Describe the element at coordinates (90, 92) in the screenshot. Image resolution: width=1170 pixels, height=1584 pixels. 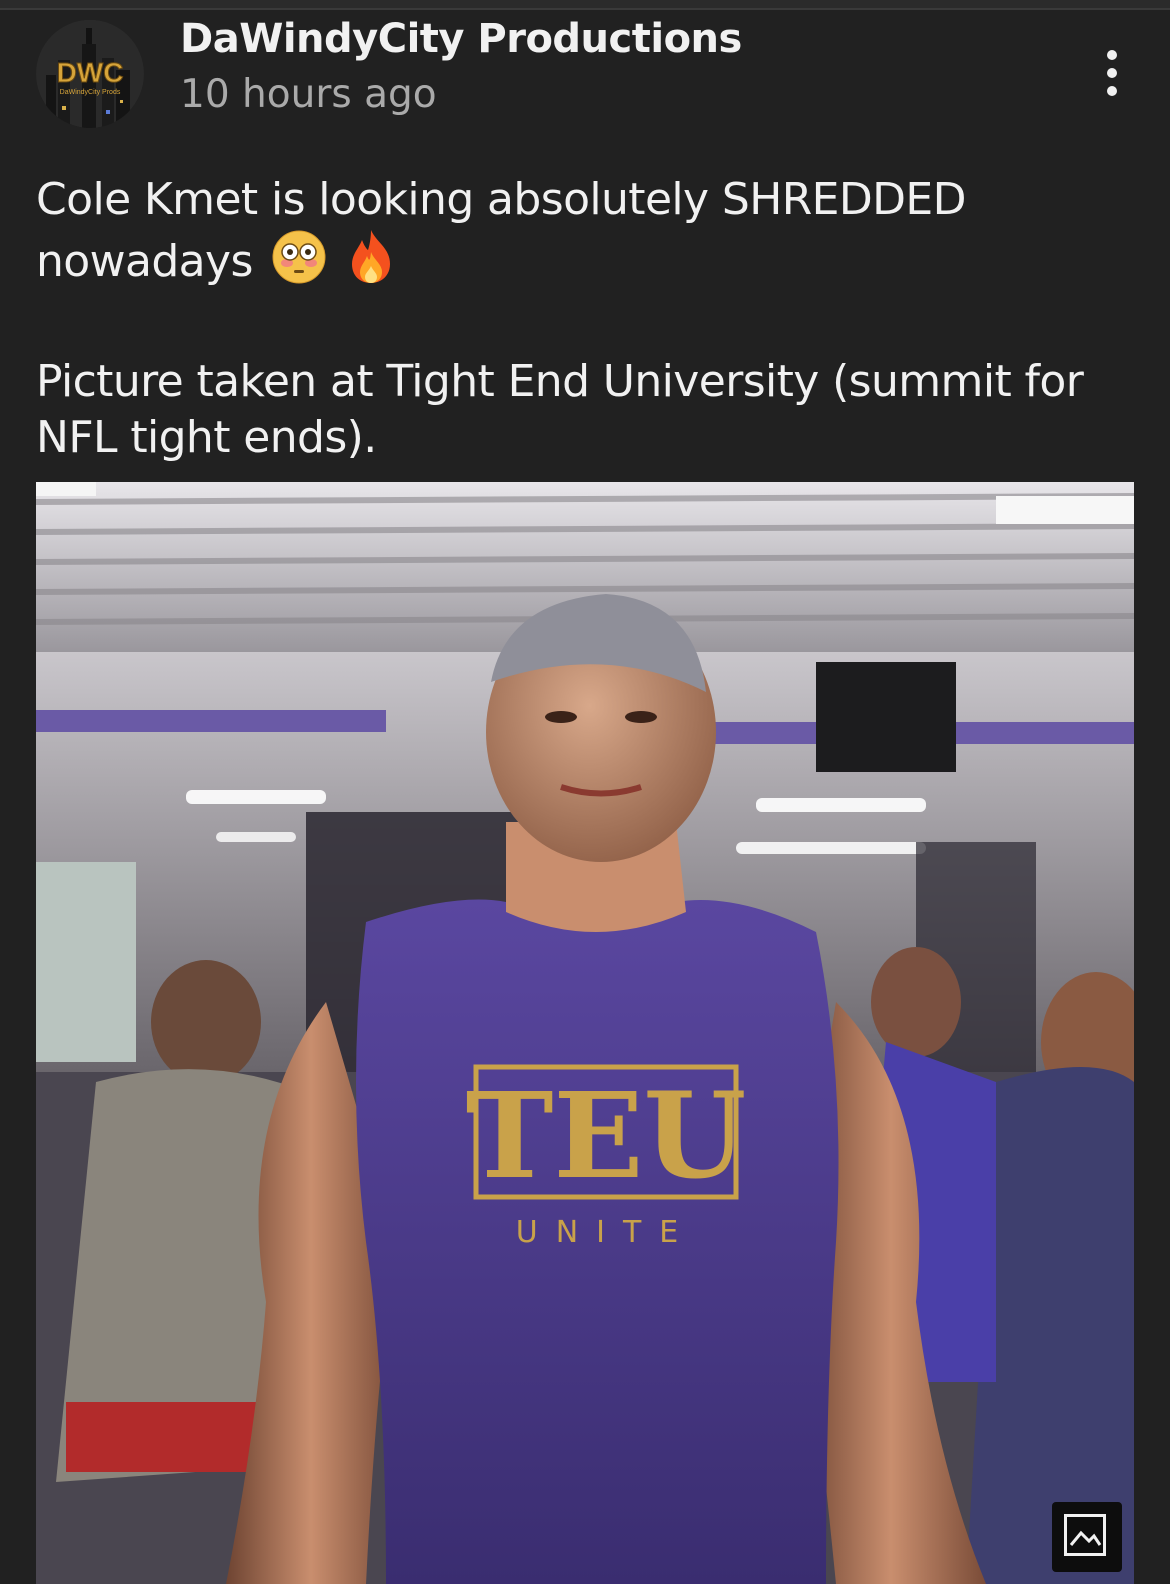
I see `avatar-subtext: DaWindyCity Prods` at that location.